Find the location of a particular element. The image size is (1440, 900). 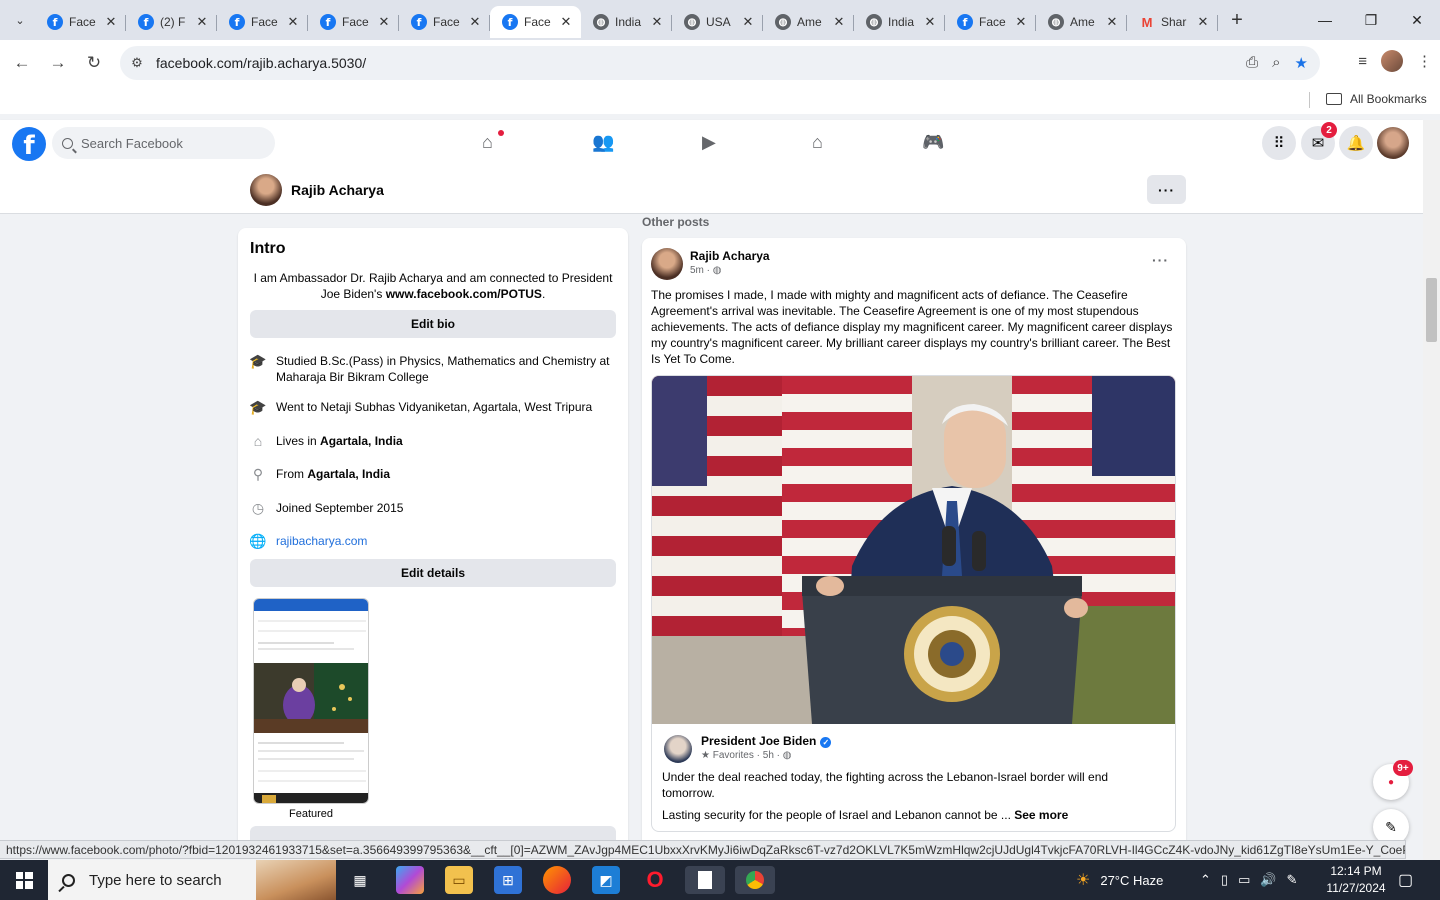

app-icon: ◩ is located at coordinates (606, 880).